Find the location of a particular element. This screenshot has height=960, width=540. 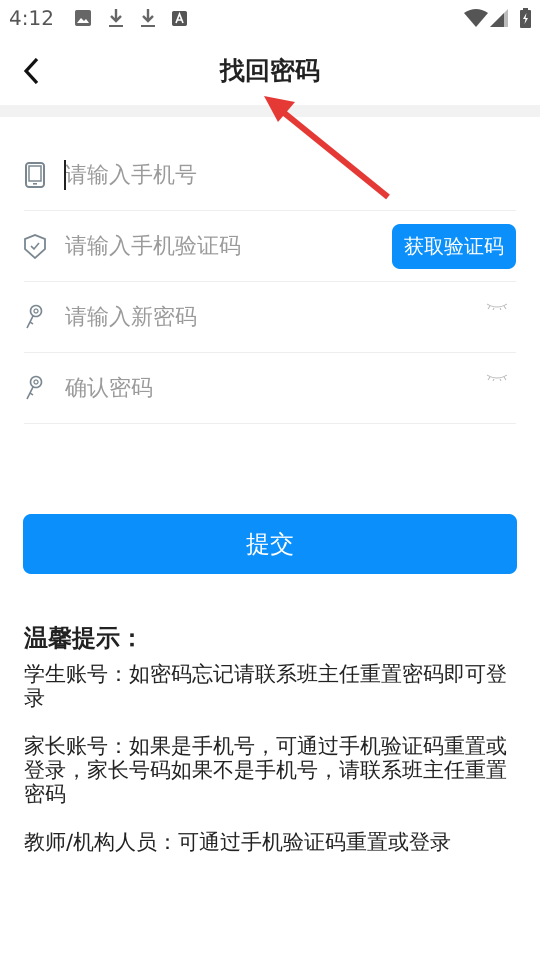

signal-icon is located at coordinates (499, 18).